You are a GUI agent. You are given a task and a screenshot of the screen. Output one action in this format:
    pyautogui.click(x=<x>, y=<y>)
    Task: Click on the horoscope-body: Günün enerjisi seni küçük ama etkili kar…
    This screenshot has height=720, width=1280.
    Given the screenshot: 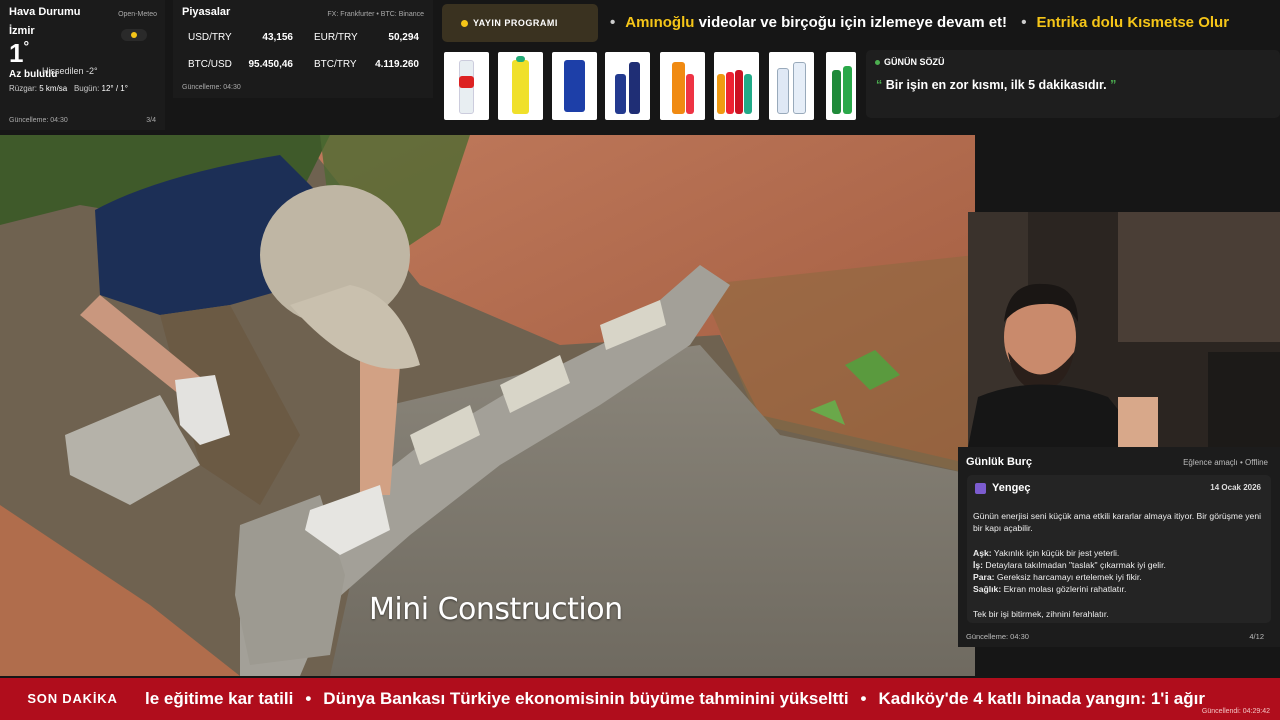 What is the action you would take?
    pyautogui.click(x=1118, y=565)
    